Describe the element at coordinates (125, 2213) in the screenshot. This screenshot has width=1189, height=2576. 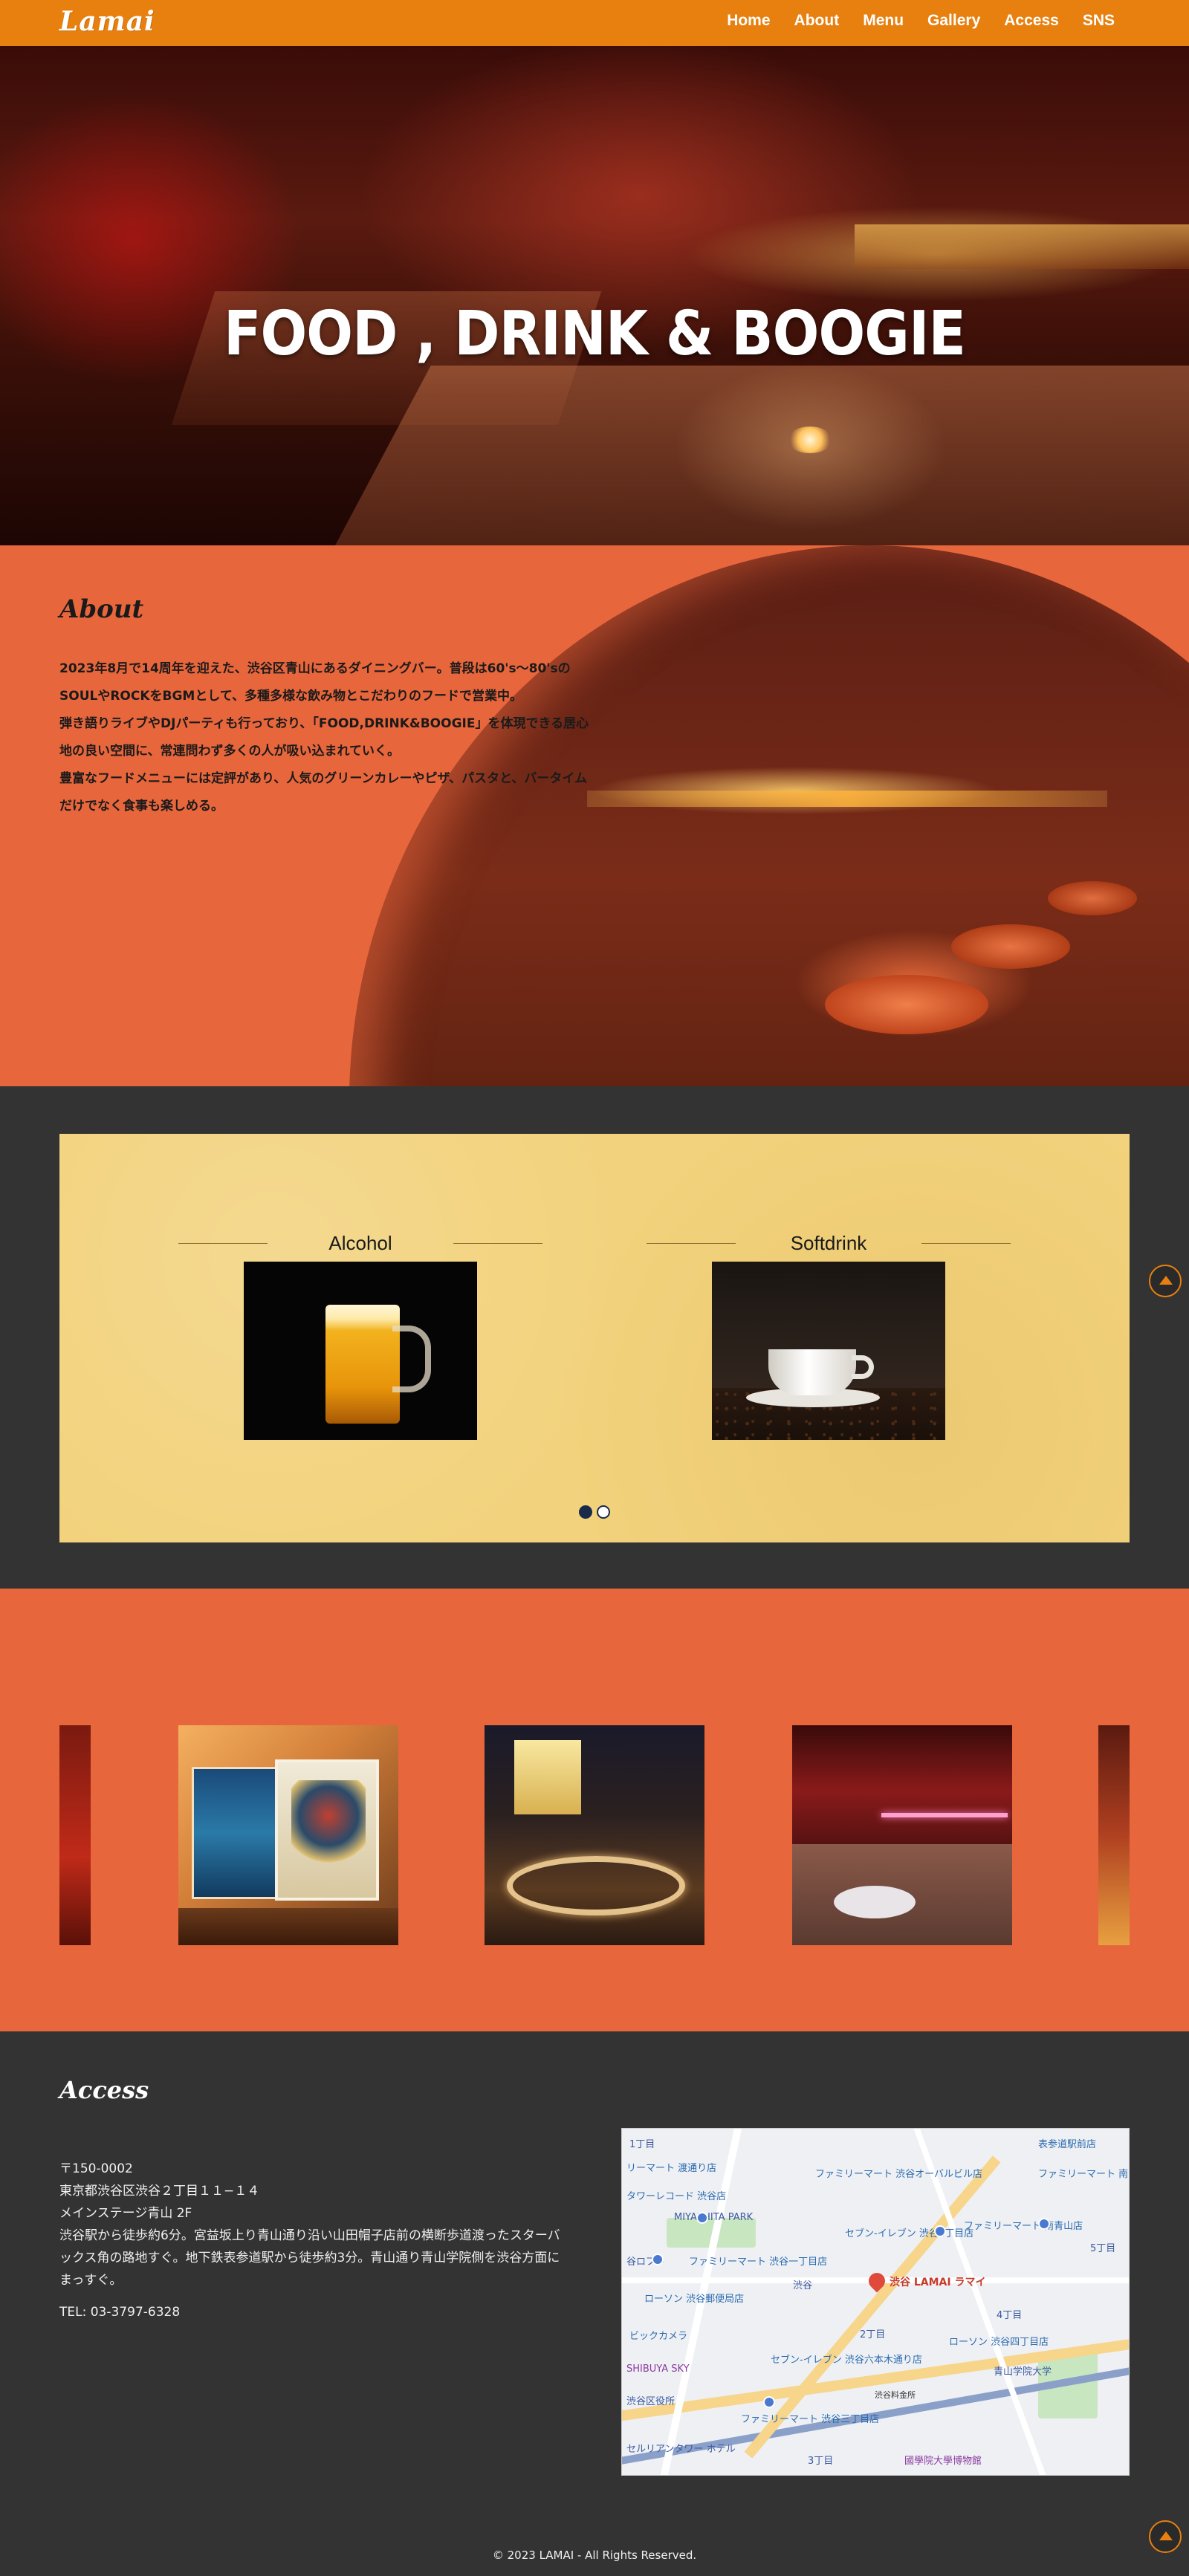
I see `building-name: メインステージ青山 2F` at that location.